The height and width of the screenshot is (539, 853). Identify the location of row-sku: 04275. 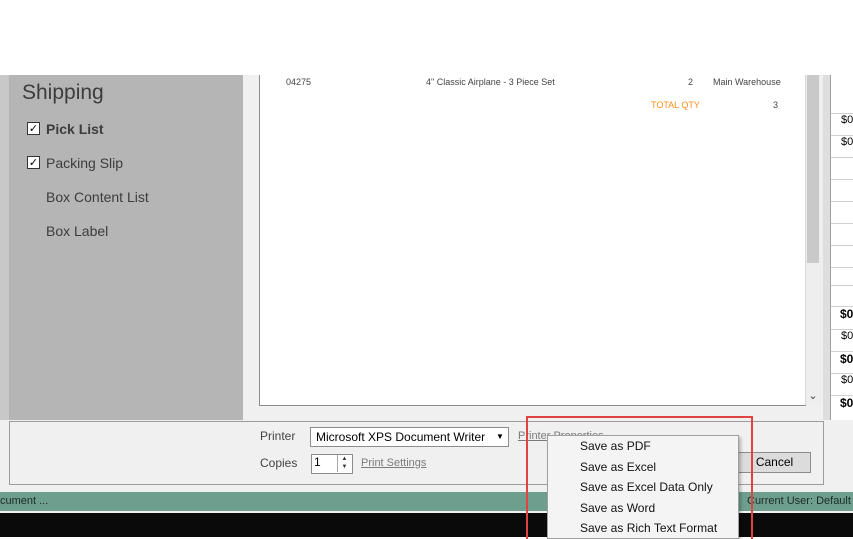
(299, 82).